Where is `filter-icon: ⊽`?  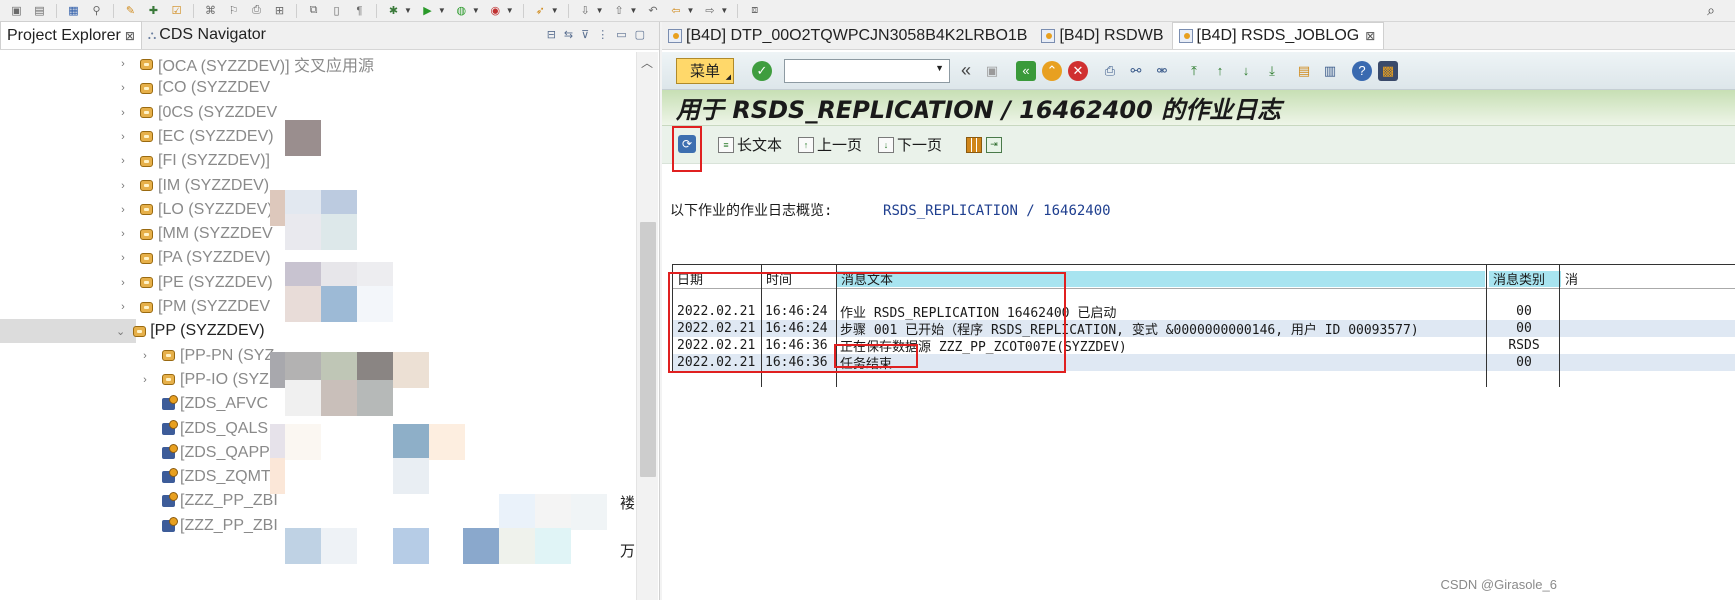
filter-icon: ⊽ is located at coordinates (585, 34).